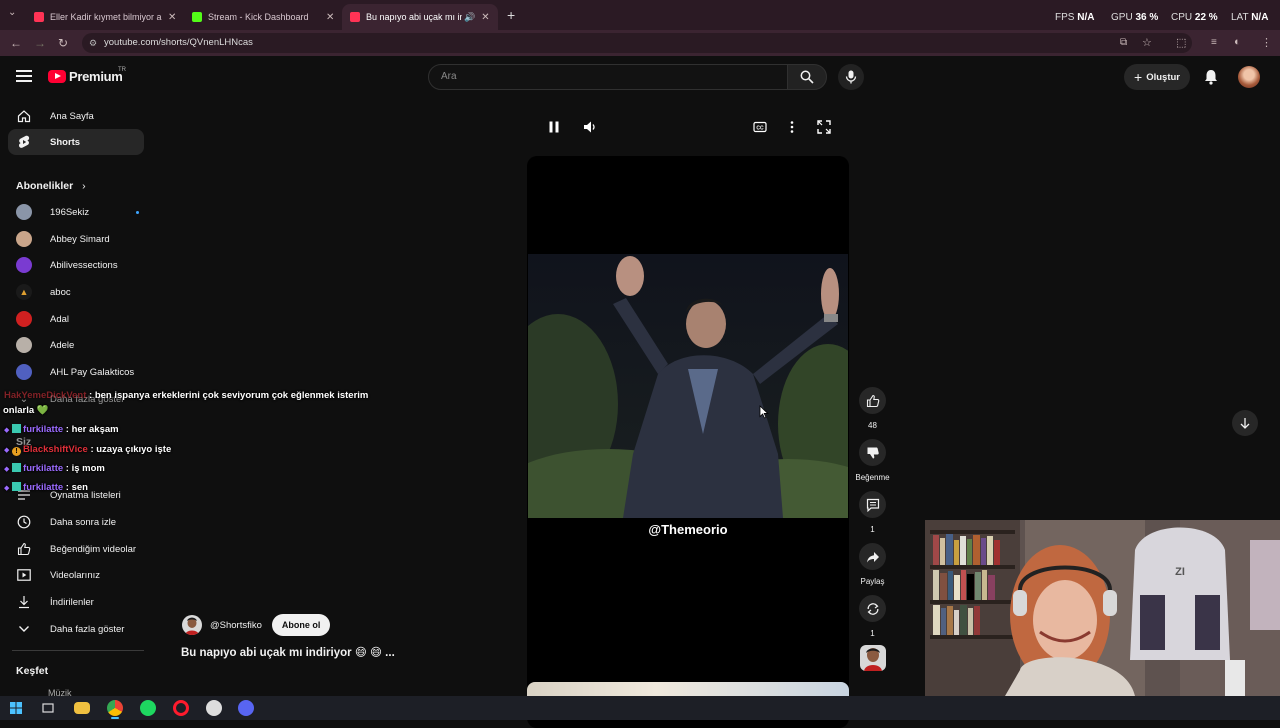  Describe the element at coordinates (16, 43) in the screenshot. I see `back-icon: ←` at that location.